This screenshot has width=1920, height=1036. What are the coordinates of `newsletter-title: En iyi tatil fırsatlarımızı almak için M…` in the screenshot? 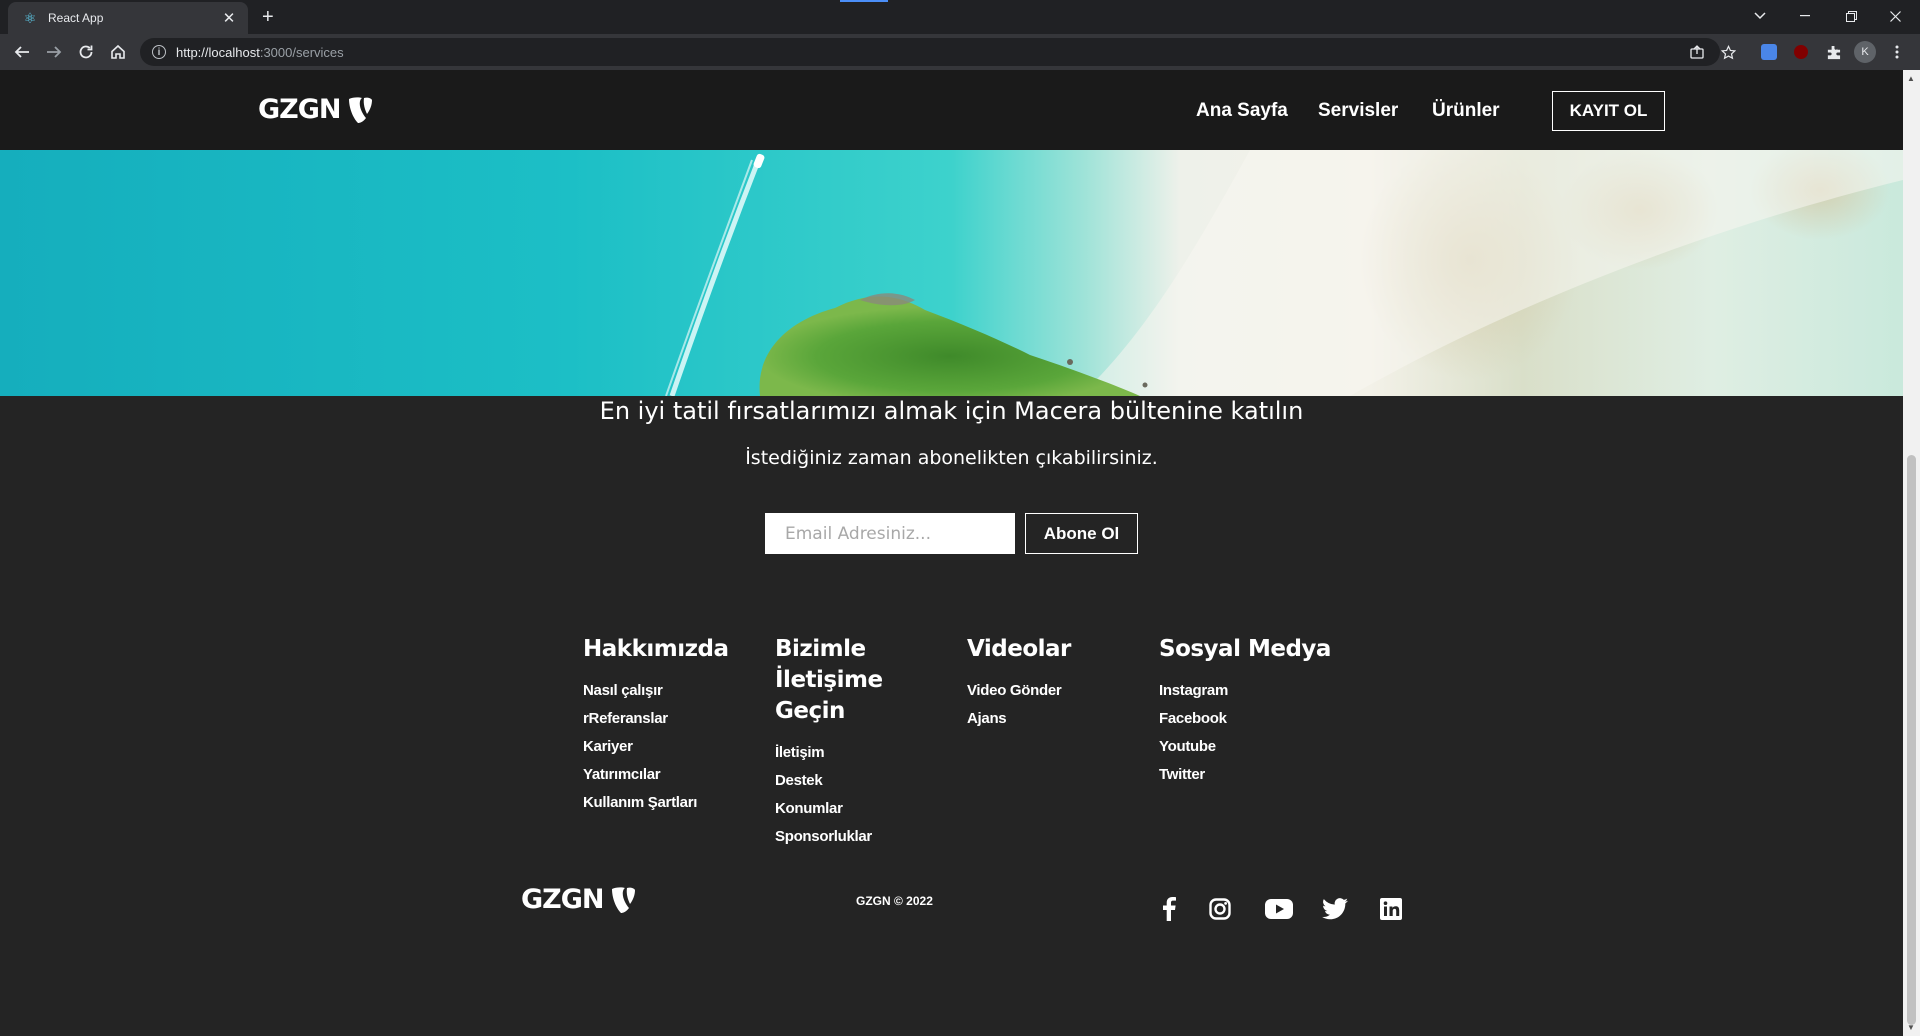 It's located at (951, 411).